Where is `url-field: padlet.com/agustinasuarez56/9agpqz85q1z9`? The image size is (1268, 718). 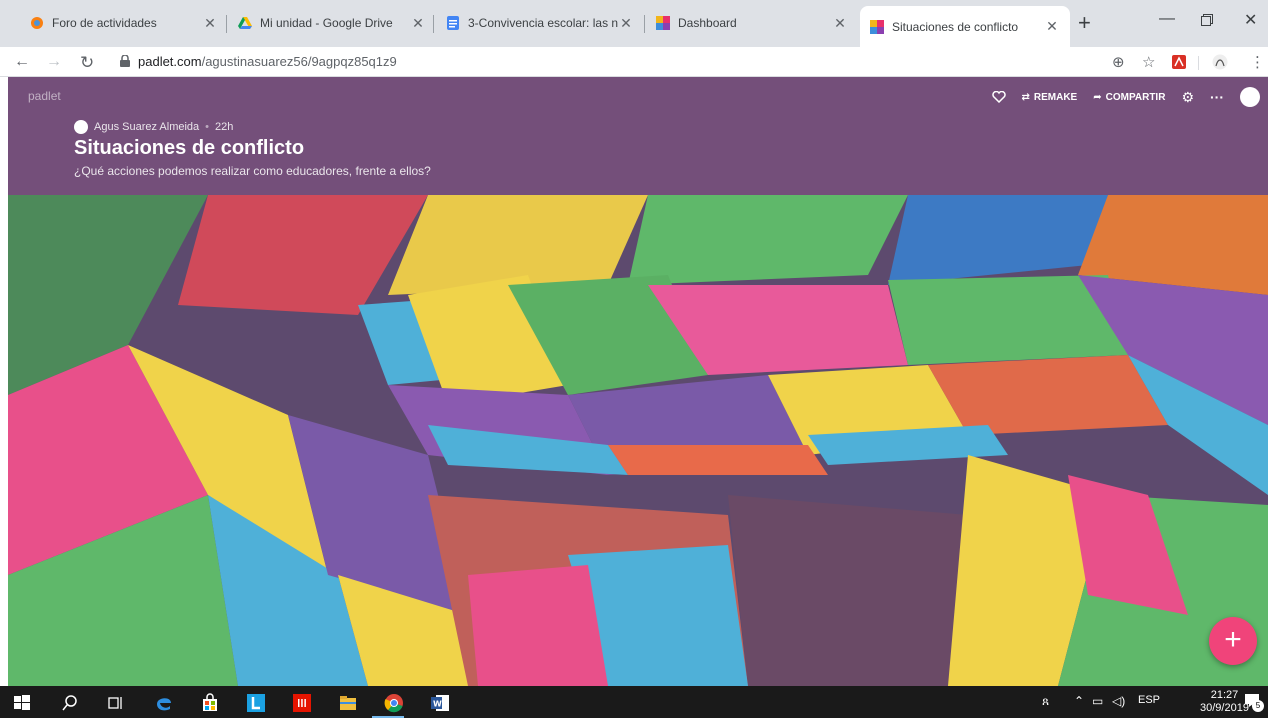
url-field: padlet.com/agustinasuarez56/9agpqz85q1z9 is located at coordinates (267, 61).